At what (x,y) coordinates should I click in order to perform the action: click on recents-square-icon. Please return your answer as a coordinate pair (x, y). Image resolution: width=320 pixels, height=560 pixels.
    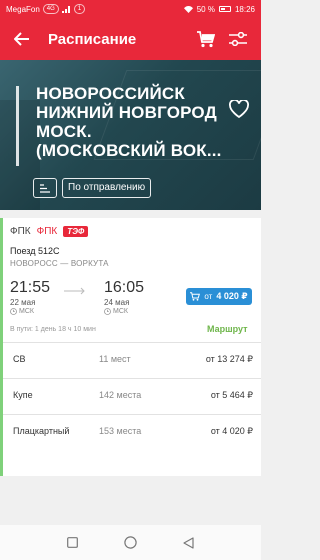
    Looking at the image, I should click on (73, 543).